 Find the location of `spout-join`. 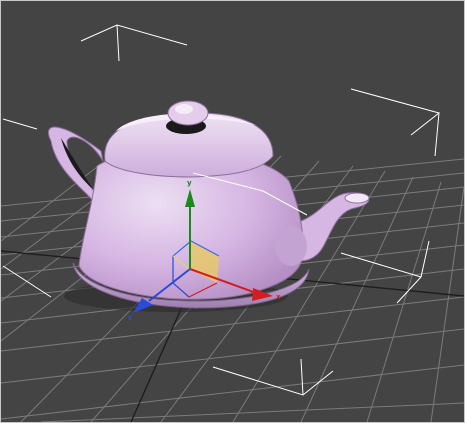

spout-join is located at coordinates (291, 246).